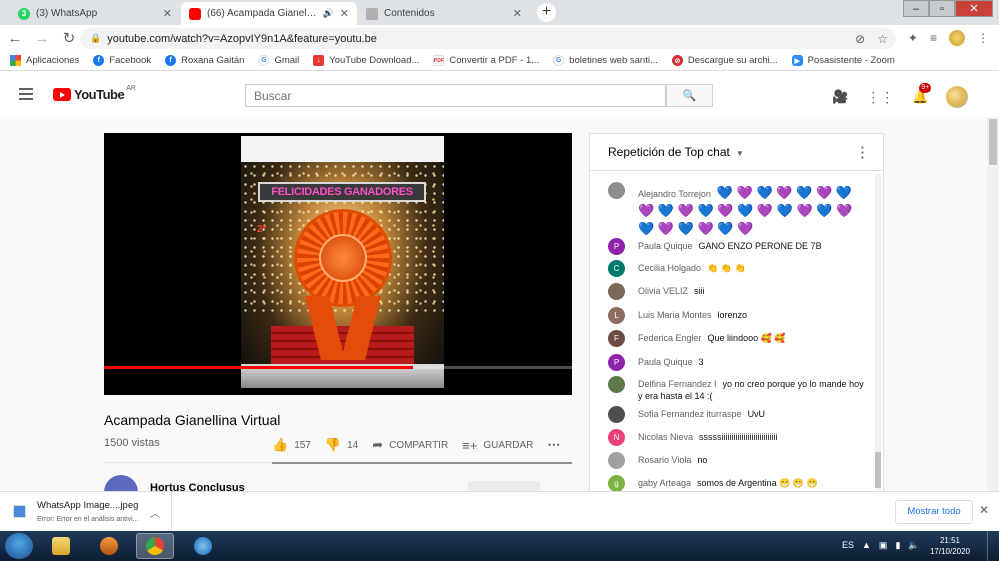  Describe the element at coordinates (922, 94) in the screenshot. I see `notifications-bell-icon: 🔔 9+` at that location.